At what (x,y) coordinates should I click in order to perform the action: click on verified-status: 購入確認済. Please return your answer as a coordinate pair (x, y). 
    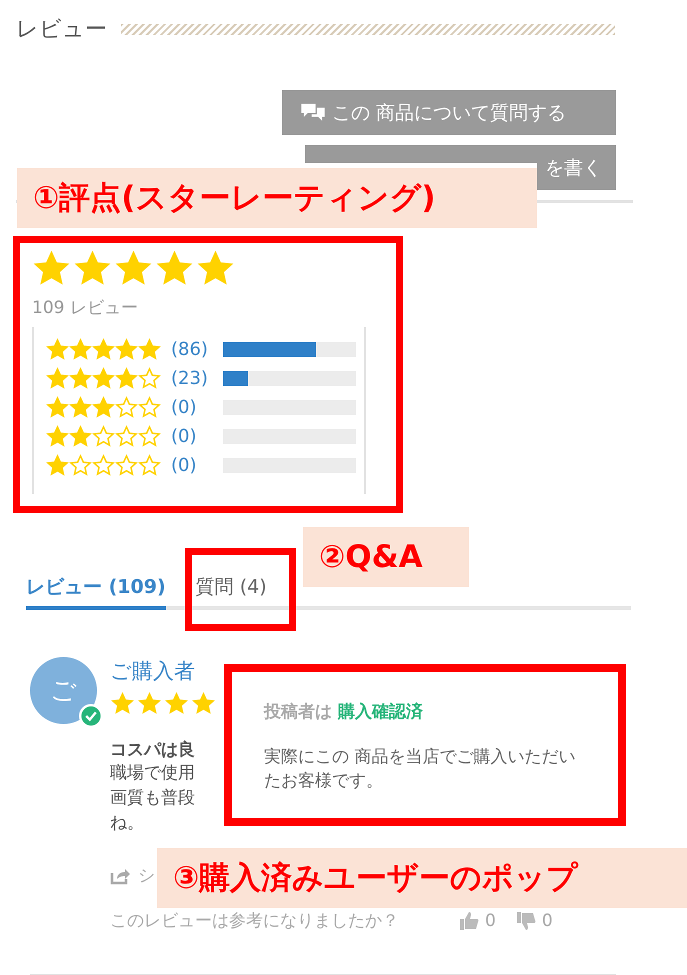
    Looking at the image, I should click on (380, 712).